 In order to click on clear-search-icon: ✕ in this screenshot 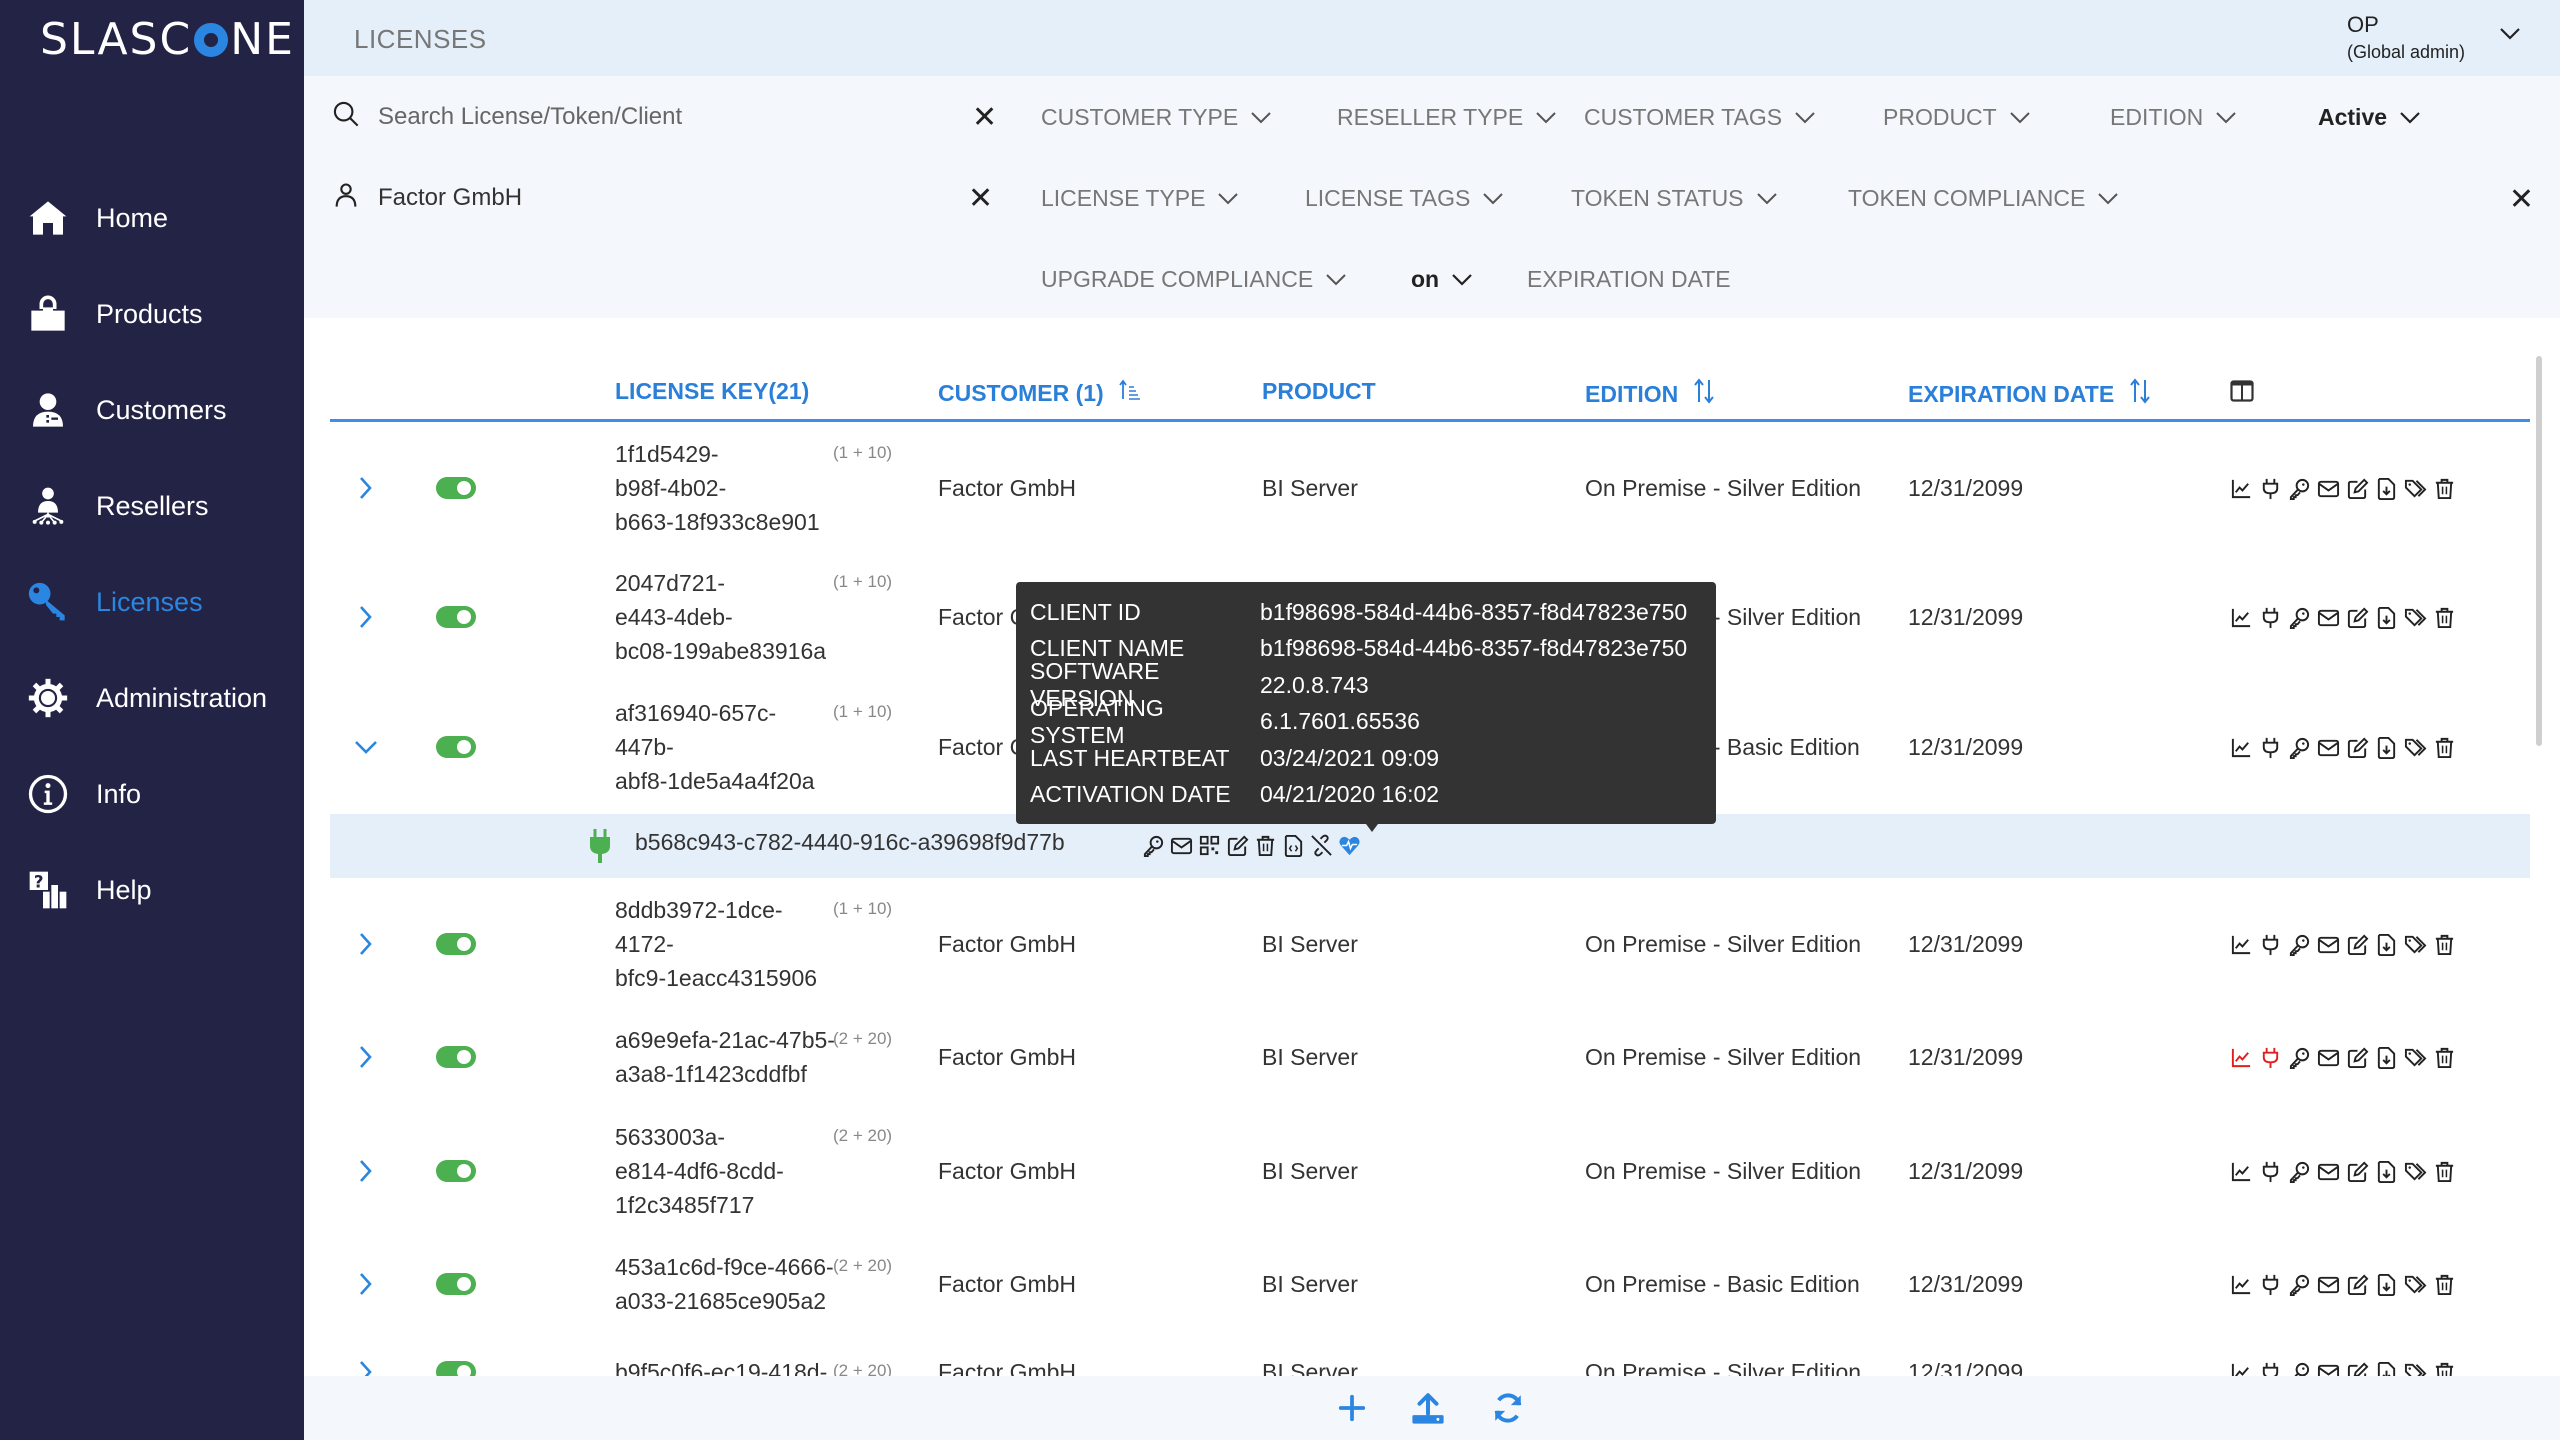, I will do `click(984, 117)`.